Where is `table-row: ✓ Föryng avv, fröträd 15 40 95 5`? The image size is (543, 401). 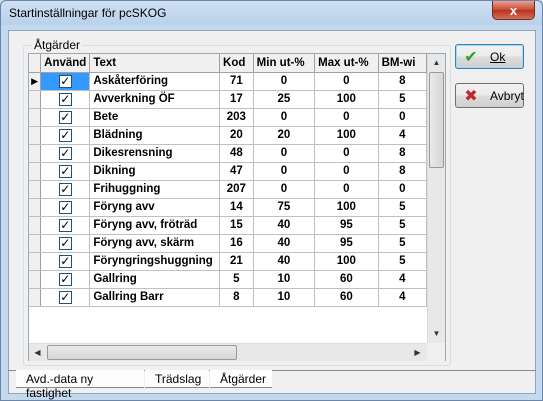
table-row: ✓ Föryng avv, fröträd 15 40 95 5 is located at coordinates (228, 225).